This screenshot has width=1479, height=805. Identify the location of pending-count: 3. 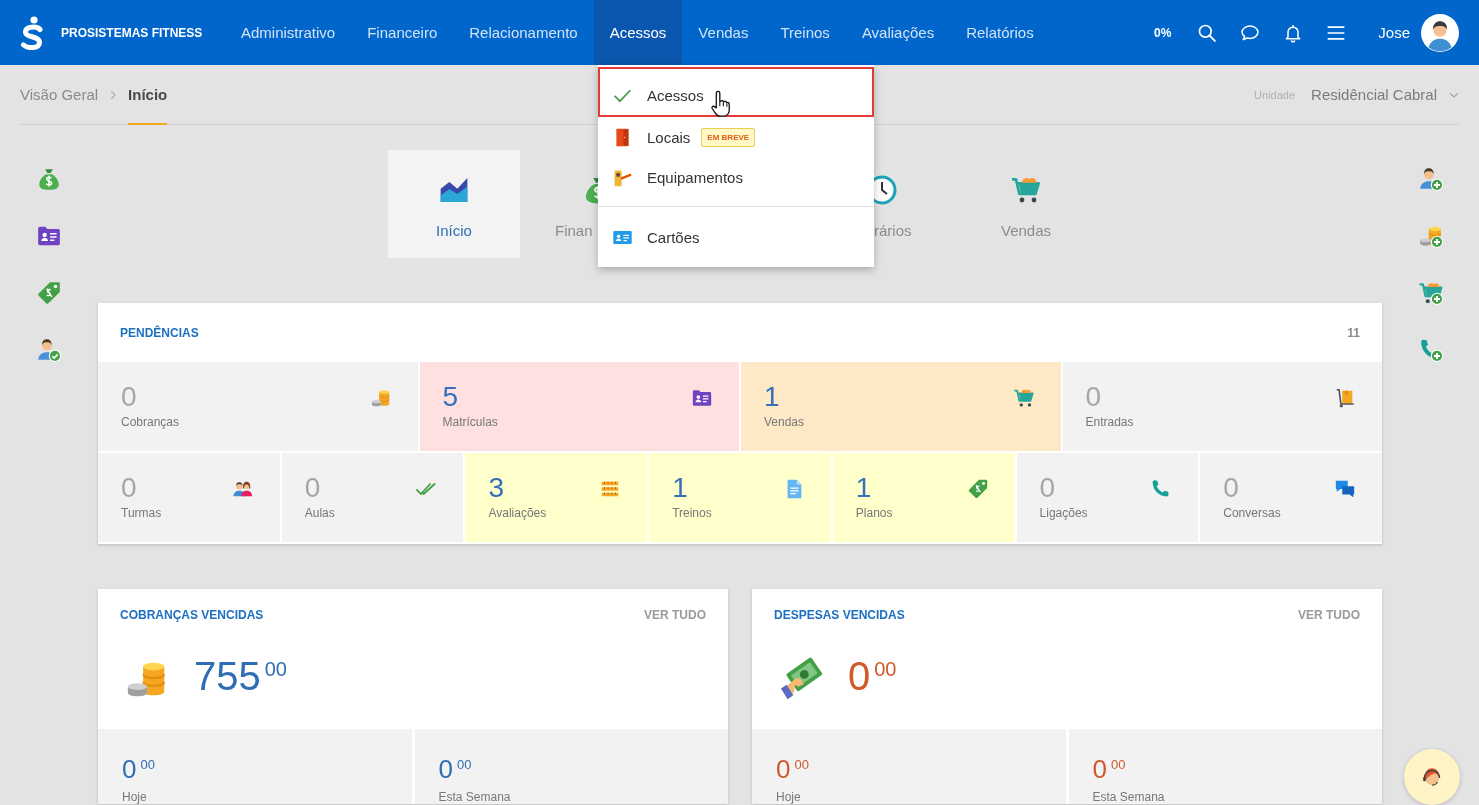
(496, 488).